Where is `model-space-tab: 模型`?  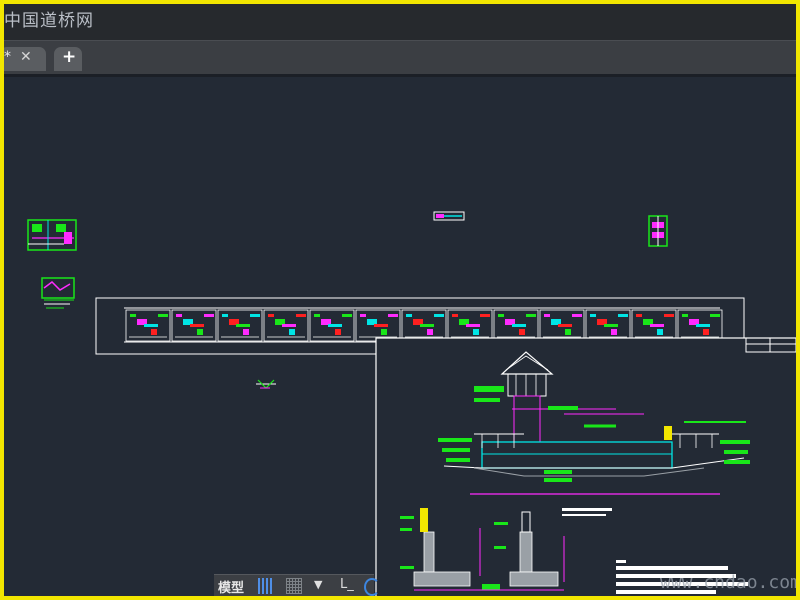 model-space-tab: 模型 is located at coordinates (231, 586).